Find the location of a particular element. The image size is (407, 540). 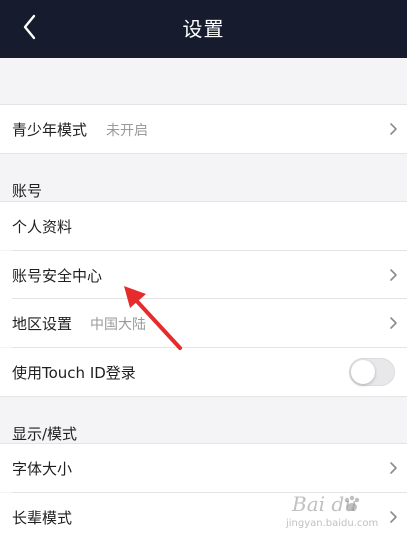

elder-mode-label: 长辈模式 is located at coordinates (42, 518).